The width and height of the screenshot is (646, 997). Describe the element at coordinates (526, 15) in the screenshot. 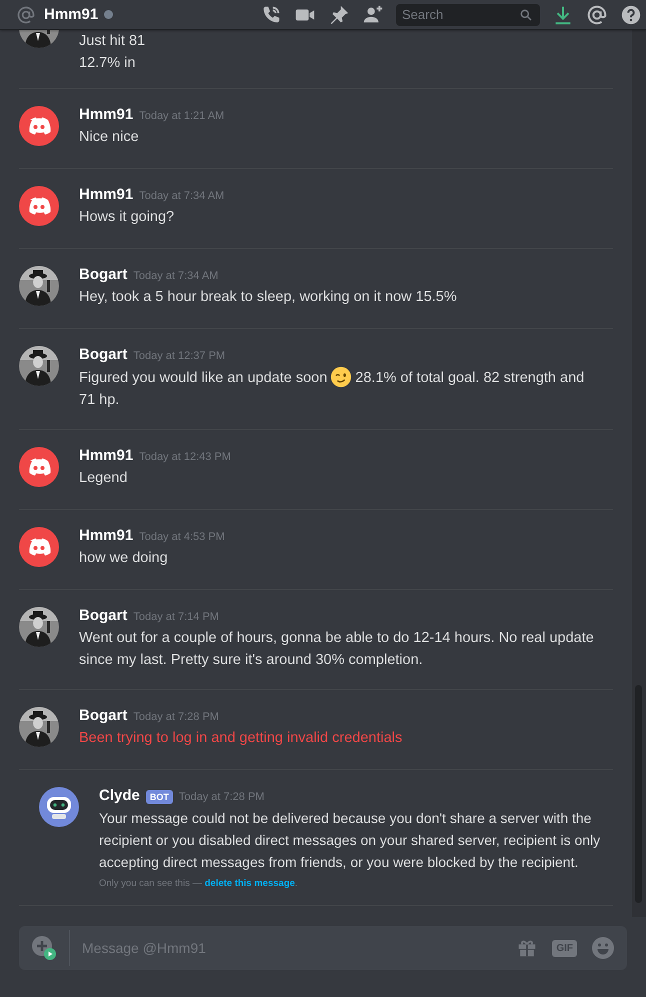

I see `search-icon` at that location.